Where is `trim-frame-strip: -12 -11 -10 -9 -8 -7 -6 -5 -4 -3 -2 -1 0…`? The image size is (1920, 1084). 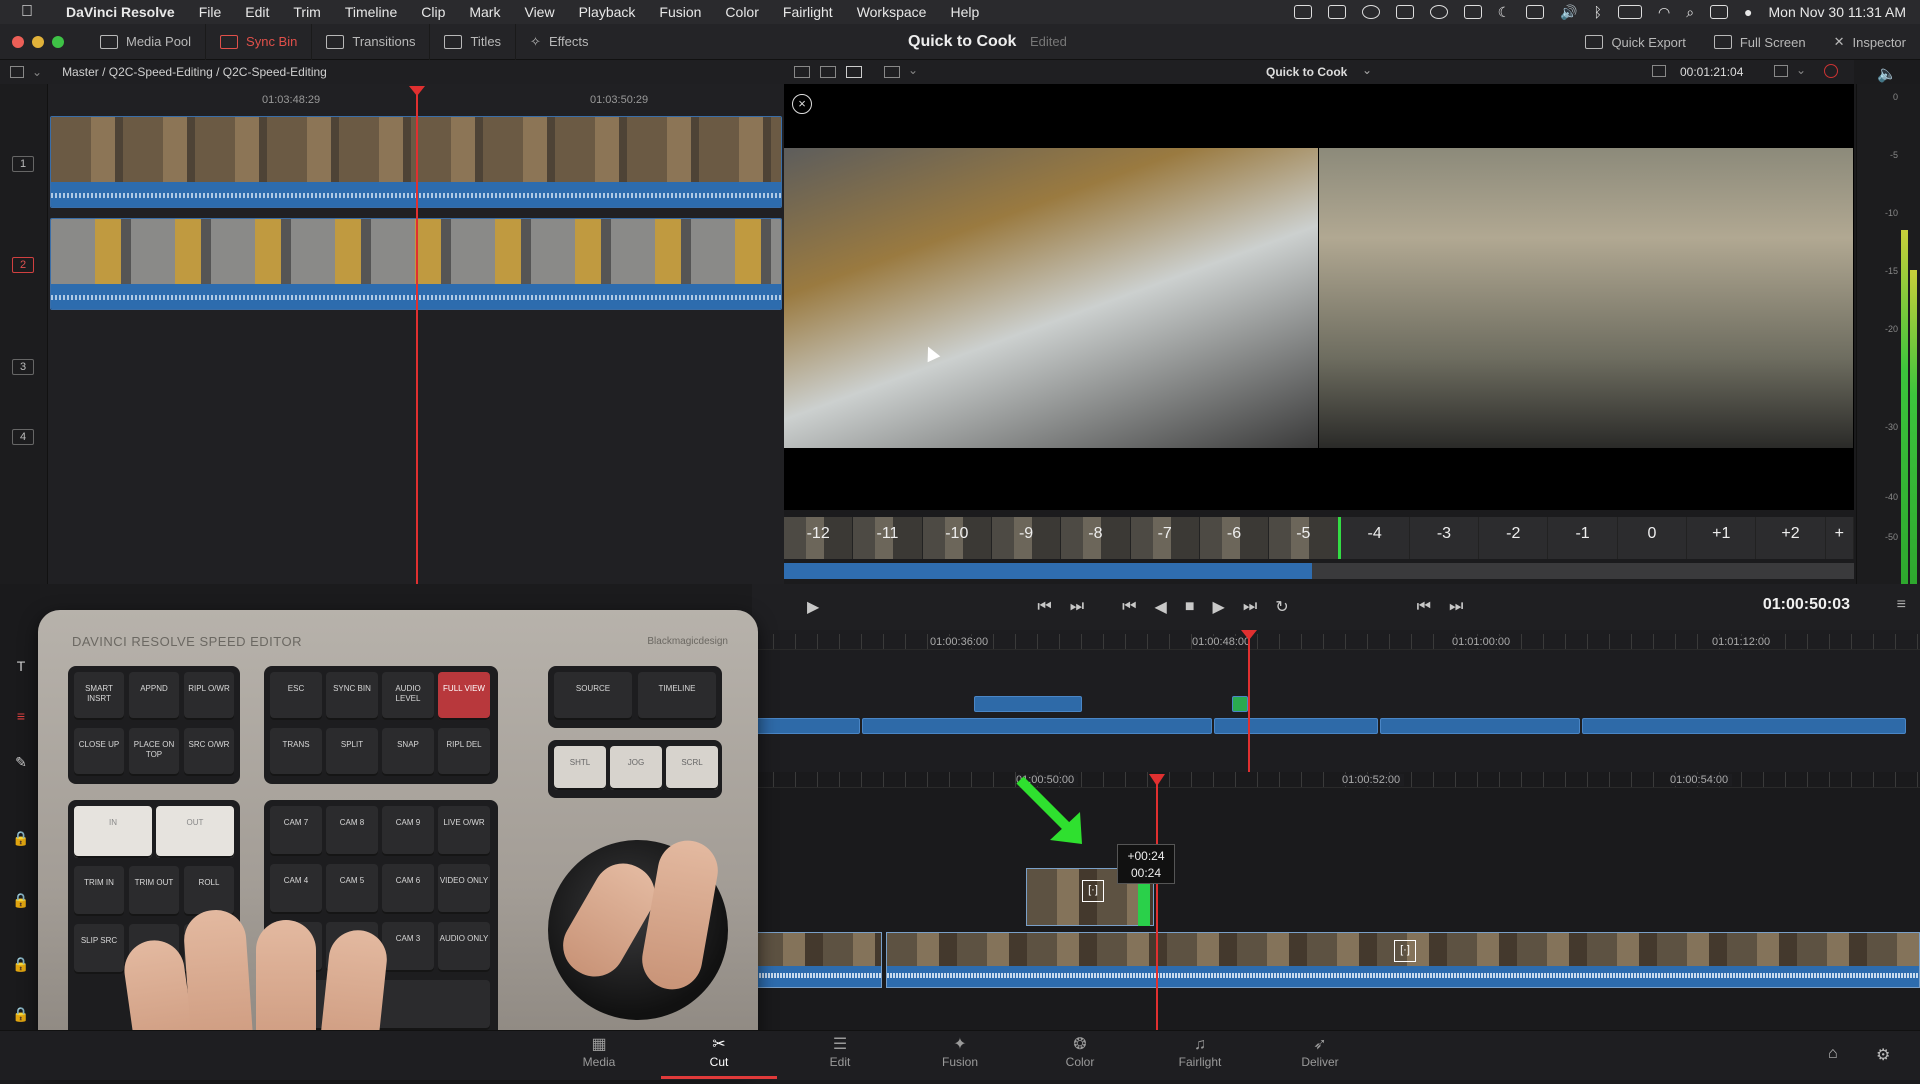 trim-frame-strip: -12 -11 -10 -9 -8 -7 -6 -5 -4 -3 -2 -1 0… is located at coordinates (1319, 538).